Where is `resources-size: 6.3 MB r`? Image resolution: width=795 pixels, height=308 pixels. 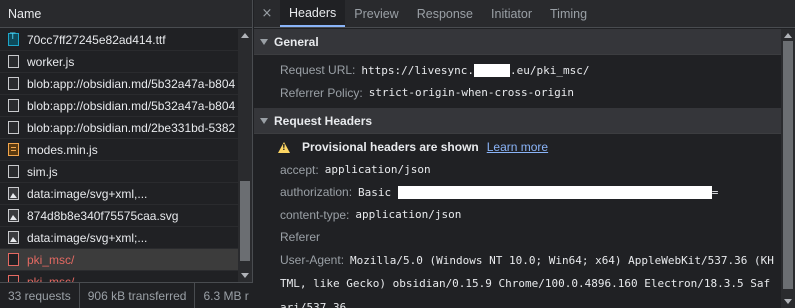
resources-size: 6.3 MB r is located at coordinates (226, 295).